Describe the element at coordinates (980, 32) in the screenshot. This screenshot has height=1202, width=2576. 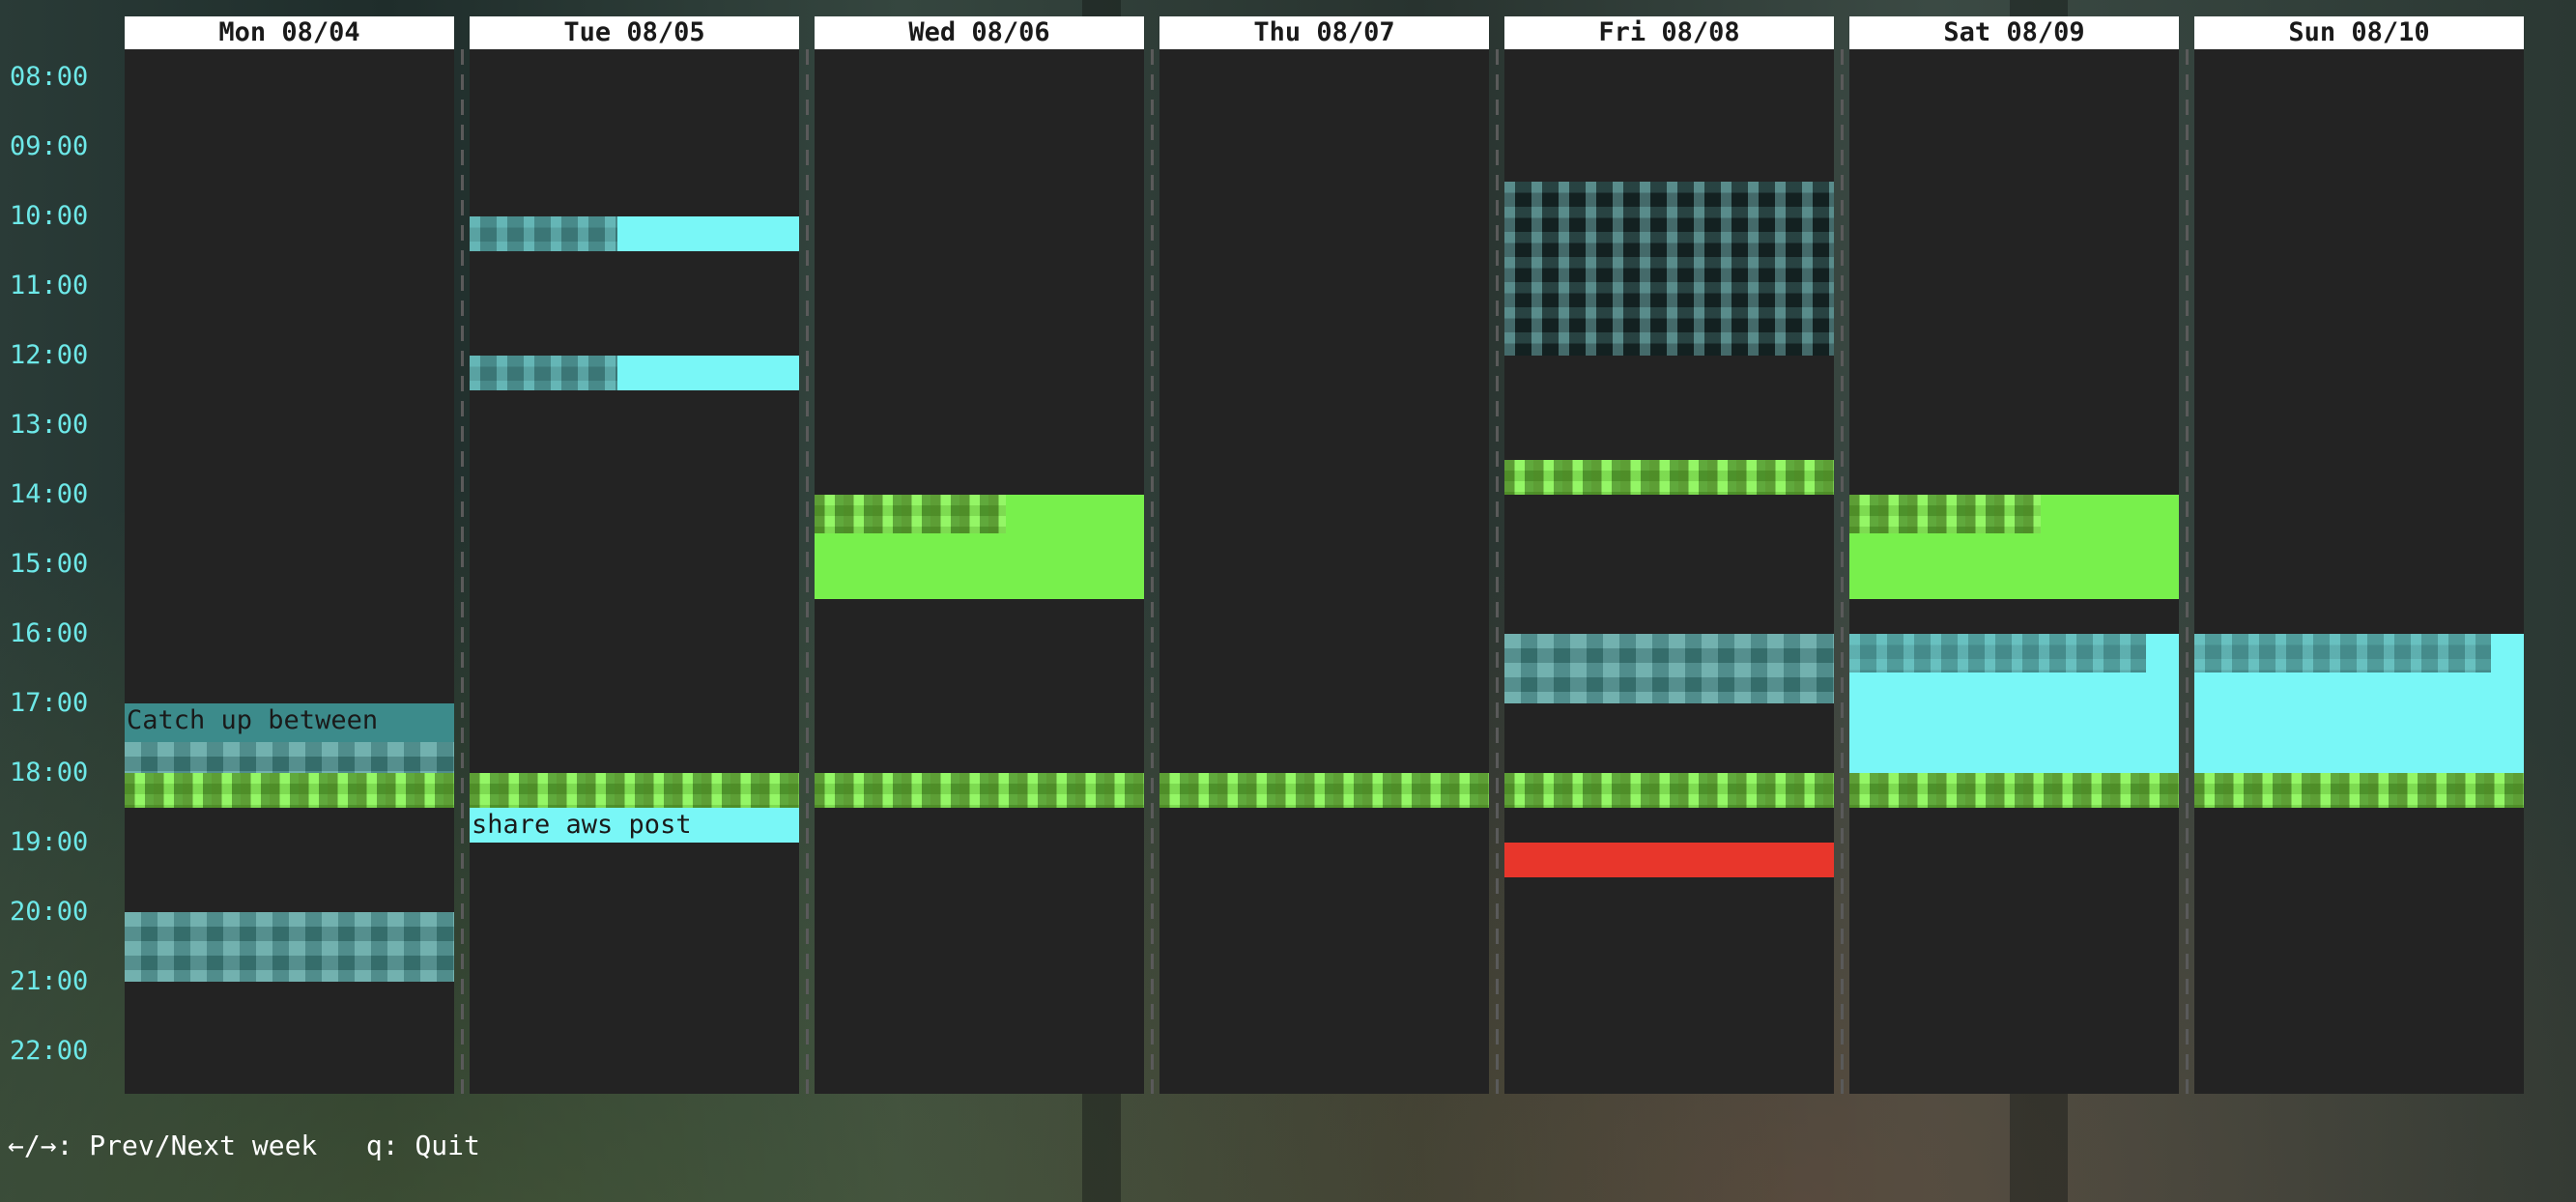
I see `day-header: Wed 08/06` at that location.